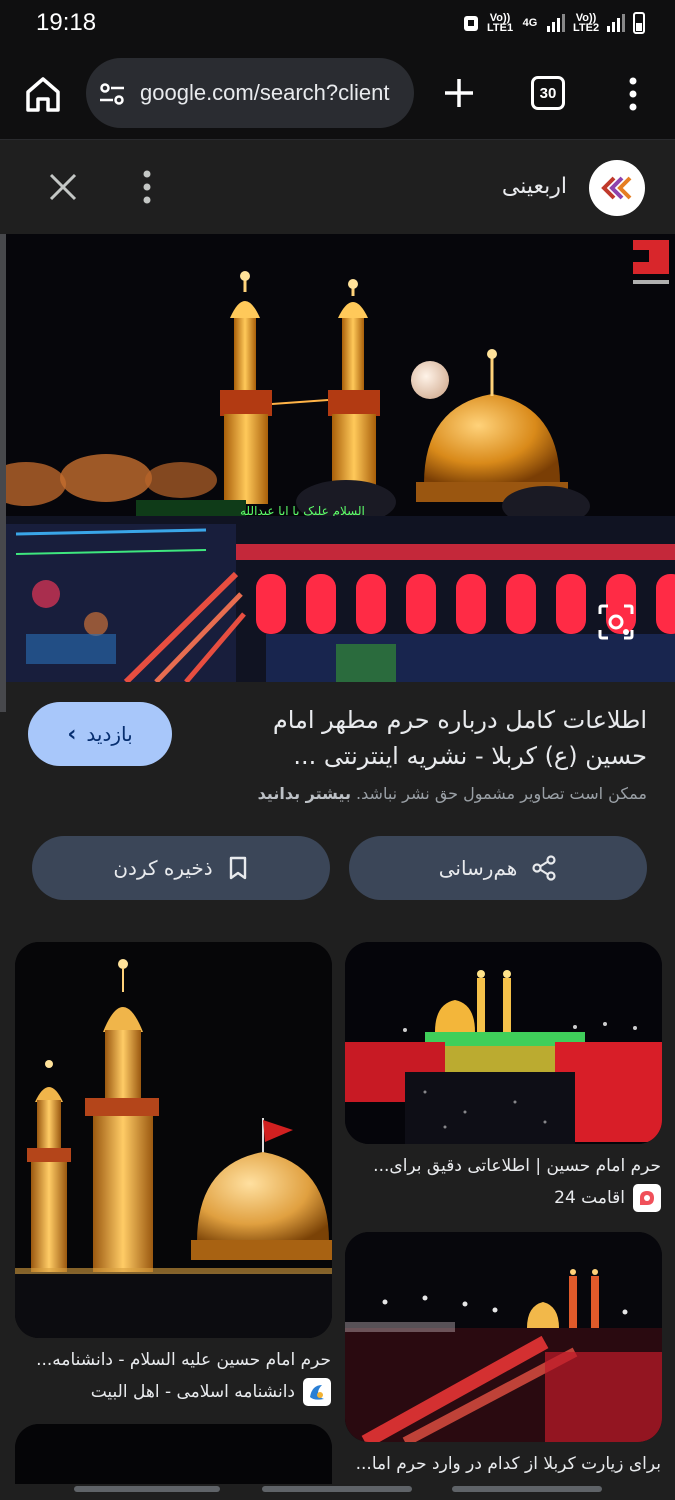 This screenshot has width=675, height=1500. Describe the element at coordinates (501, 793) in the screenshot. I see `copyright-text: ممکن است تصاویر مشمول حق نشر نباشد.` at that location.